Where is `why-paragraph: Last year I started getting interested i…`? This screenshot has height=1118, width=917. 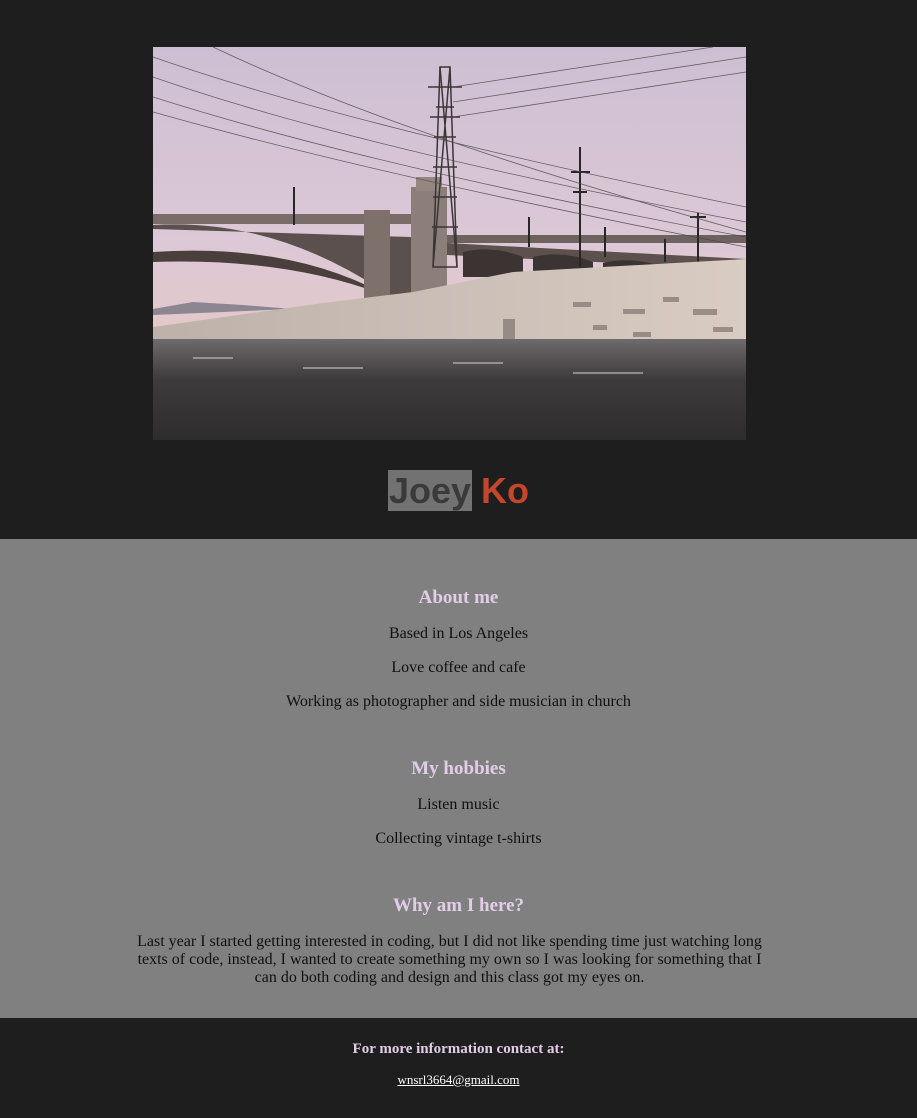
why-paragraph: Last year I started getting interested i… is located at coordinates (449, 959).